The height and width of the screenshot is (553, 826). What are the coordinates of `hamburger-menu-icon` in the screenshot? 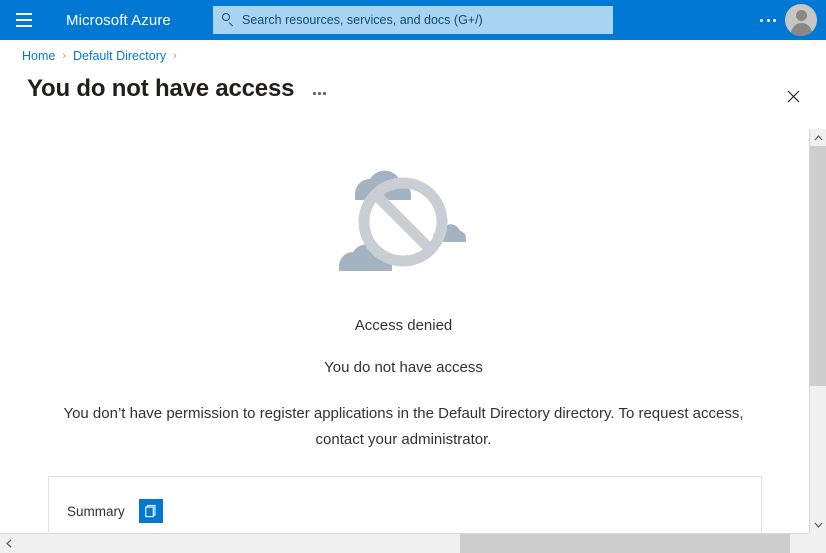 It's located at (24, 20).